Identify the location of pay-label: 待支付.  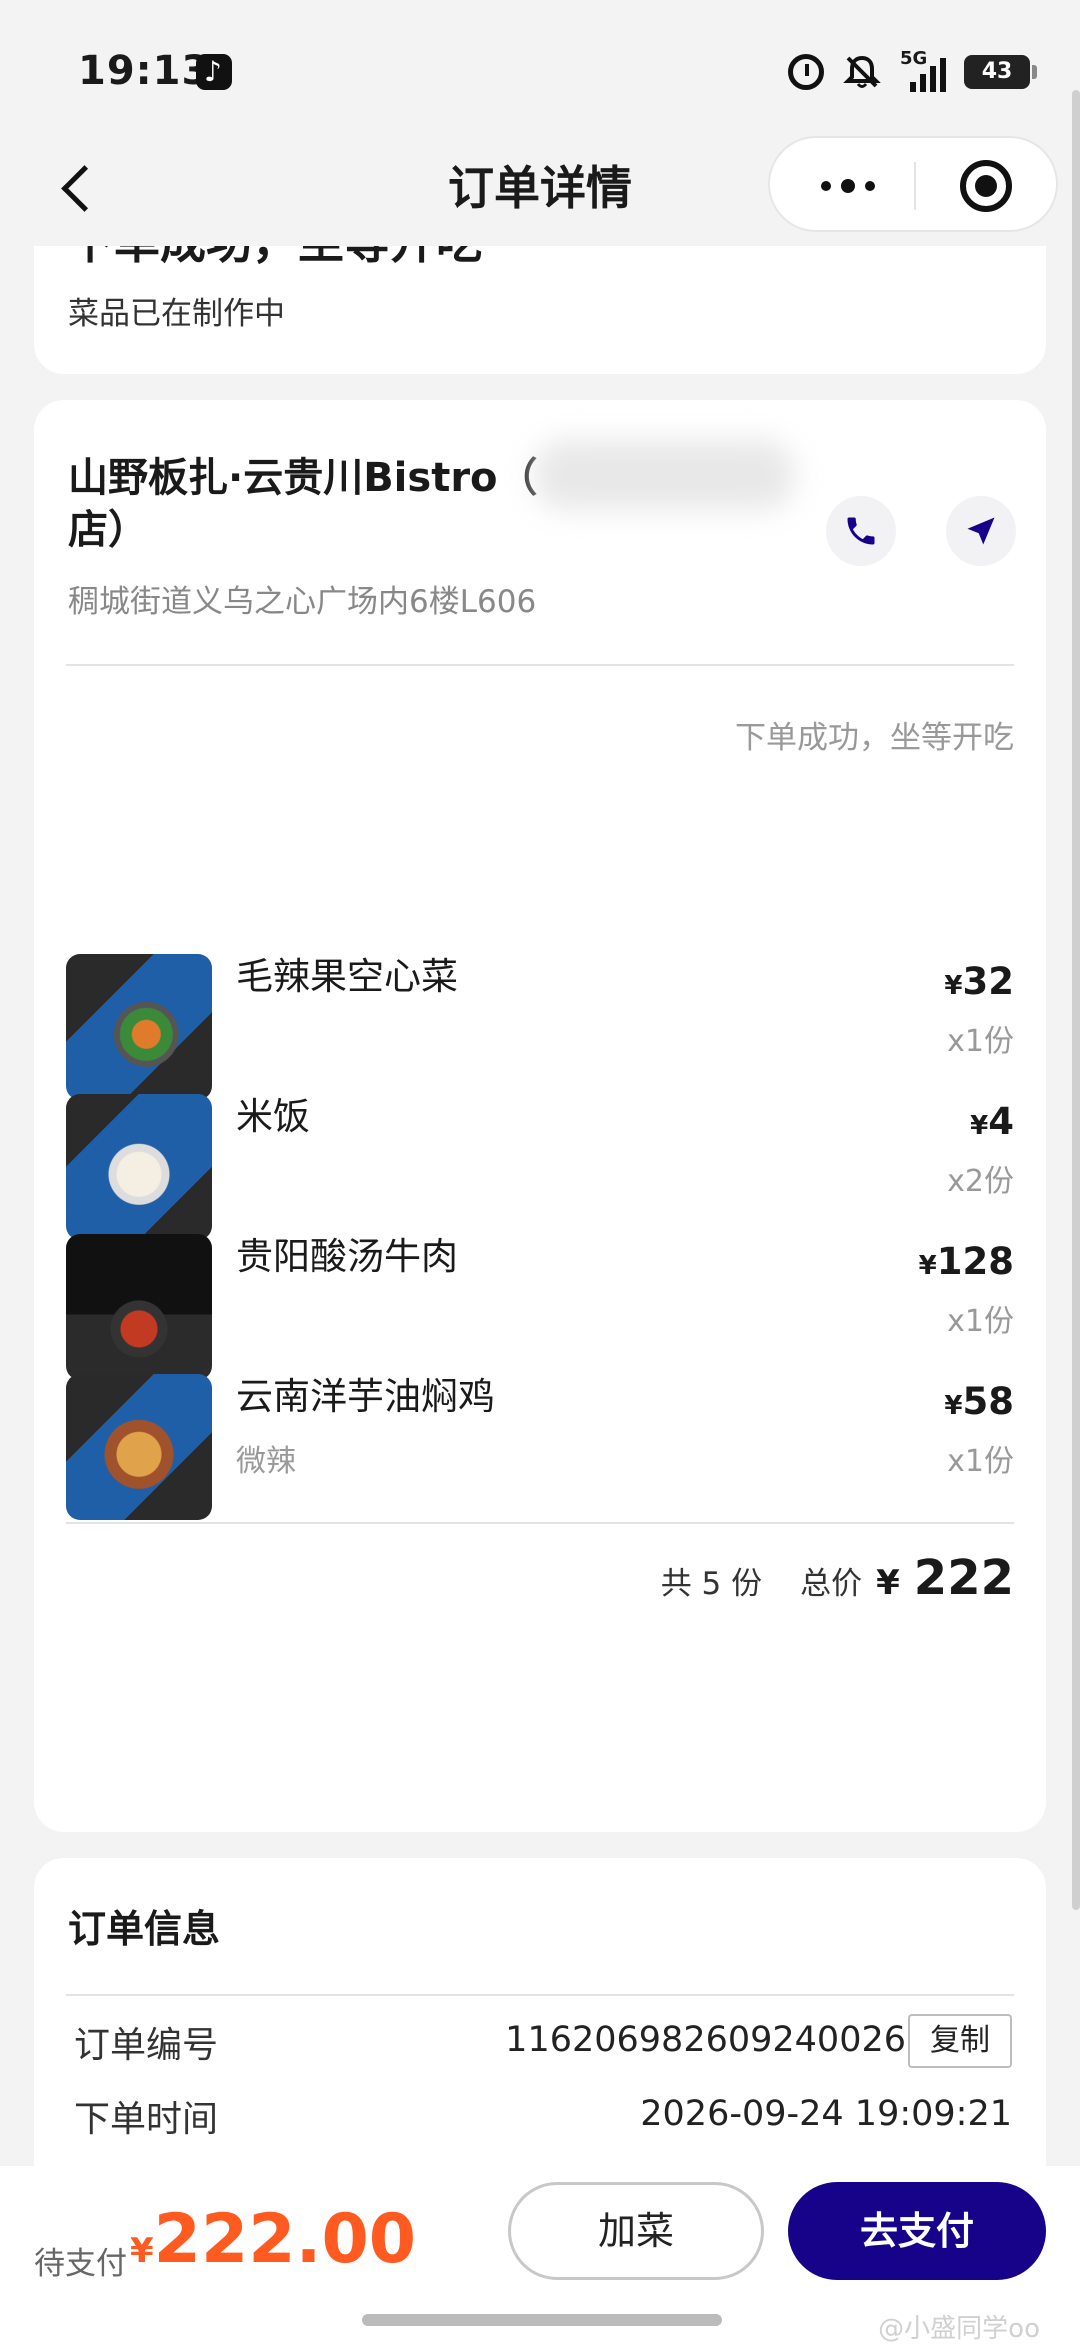
(80, 2264).